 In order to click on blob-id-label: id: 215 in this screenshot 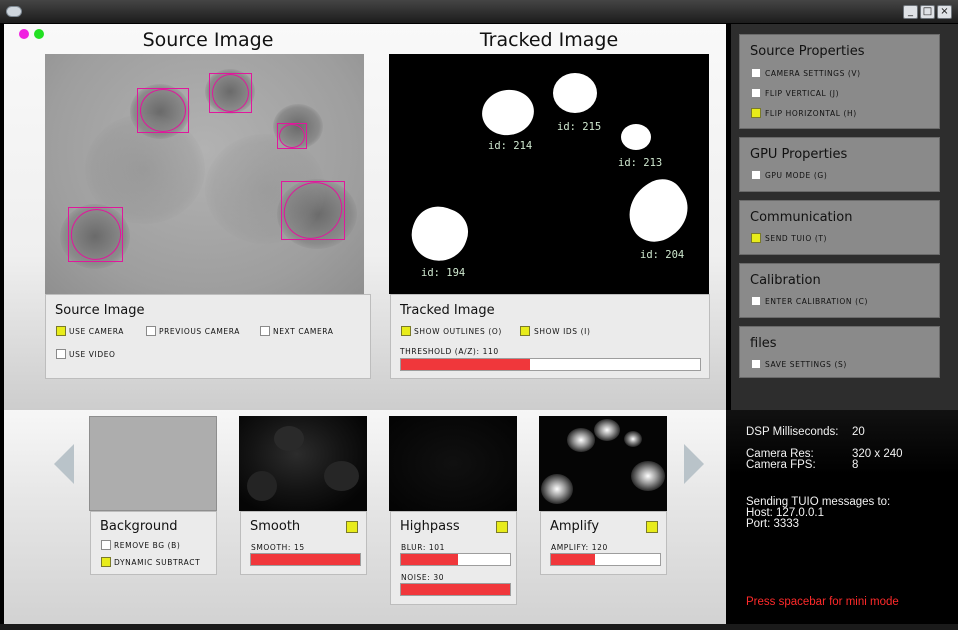, I will do `click(579, 127)`.